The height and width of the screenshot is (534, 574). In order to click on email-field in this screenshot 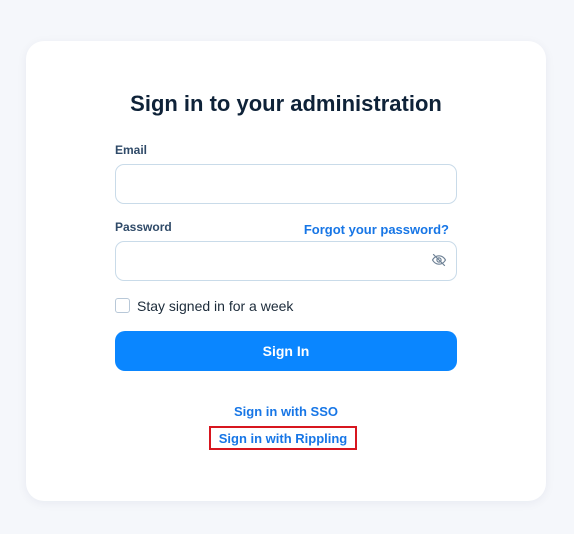, I will do `click(286, 184)`.